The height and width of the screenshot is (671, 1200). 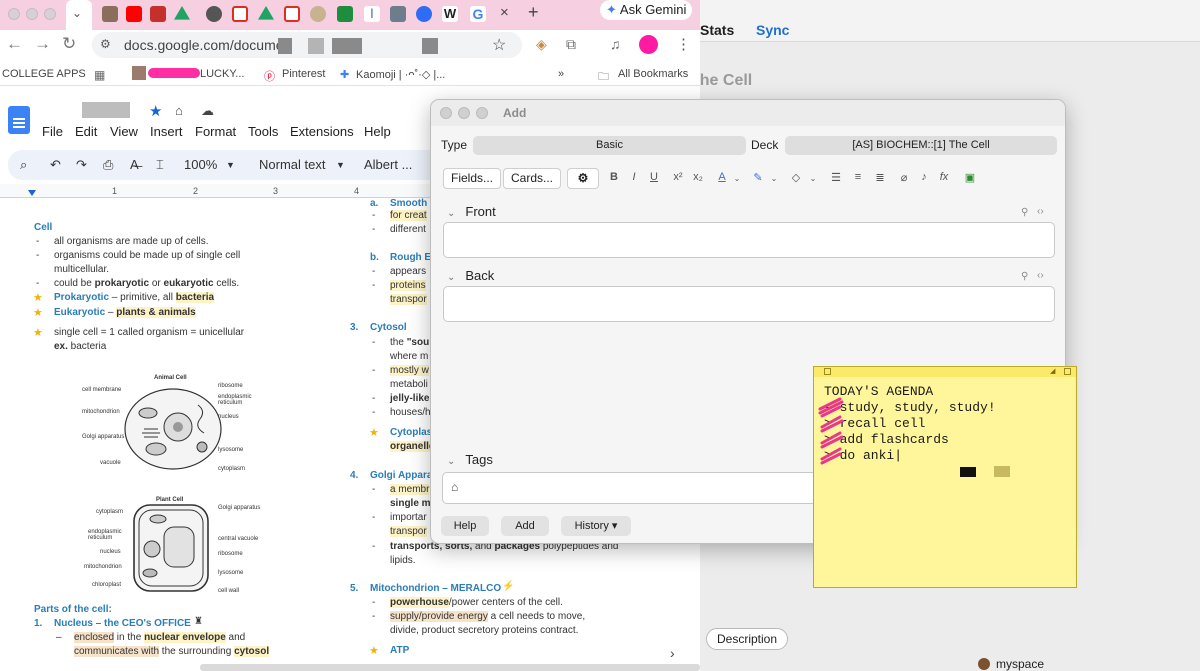 I want to click on indent-marker, so click(x=32, y=193).